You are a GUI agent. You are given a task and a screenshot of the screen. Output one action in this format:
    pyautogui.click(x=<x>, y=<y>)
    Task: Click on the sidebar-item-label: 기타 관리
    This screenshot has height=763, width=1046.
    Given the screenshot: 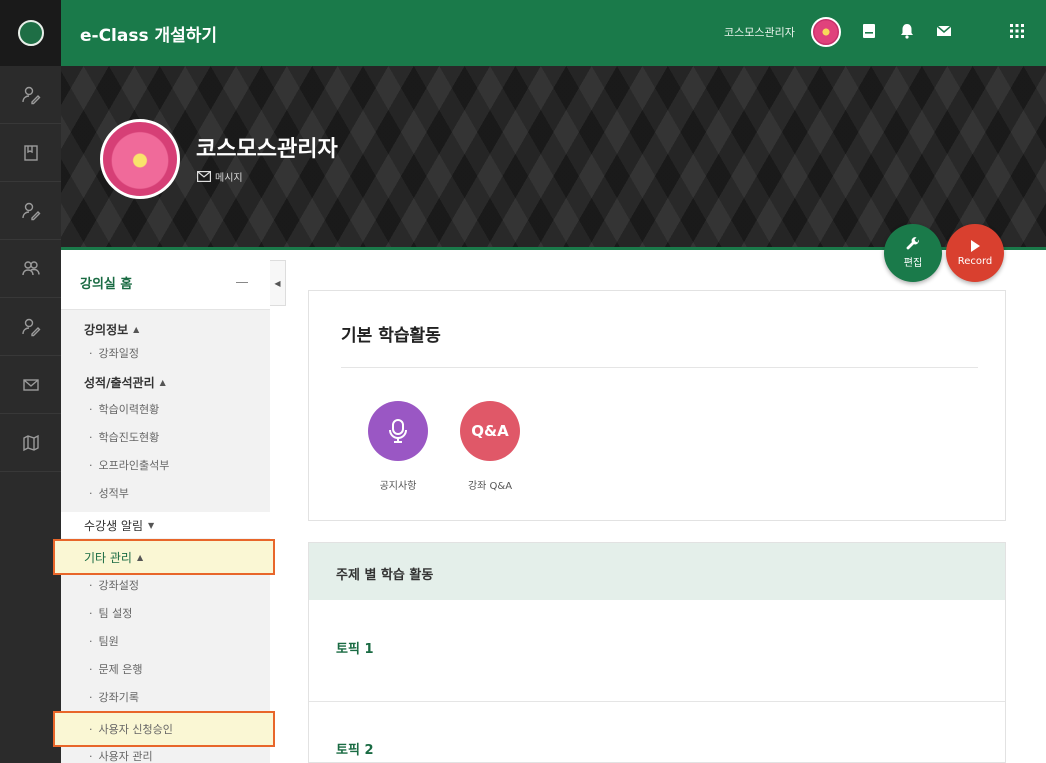 What is the action you would take?
    pyautogui.click(x=108, y=557)
    